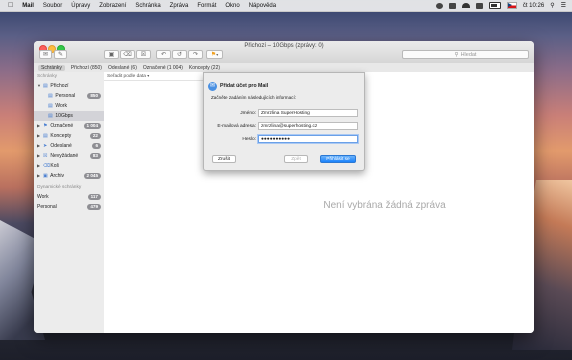 This screenshot has width=572, height=360. What do you see at coordinates (52, 6) in the screenshot?
I see `menu-soubor: Soubor` at bounding box center [52, 6].